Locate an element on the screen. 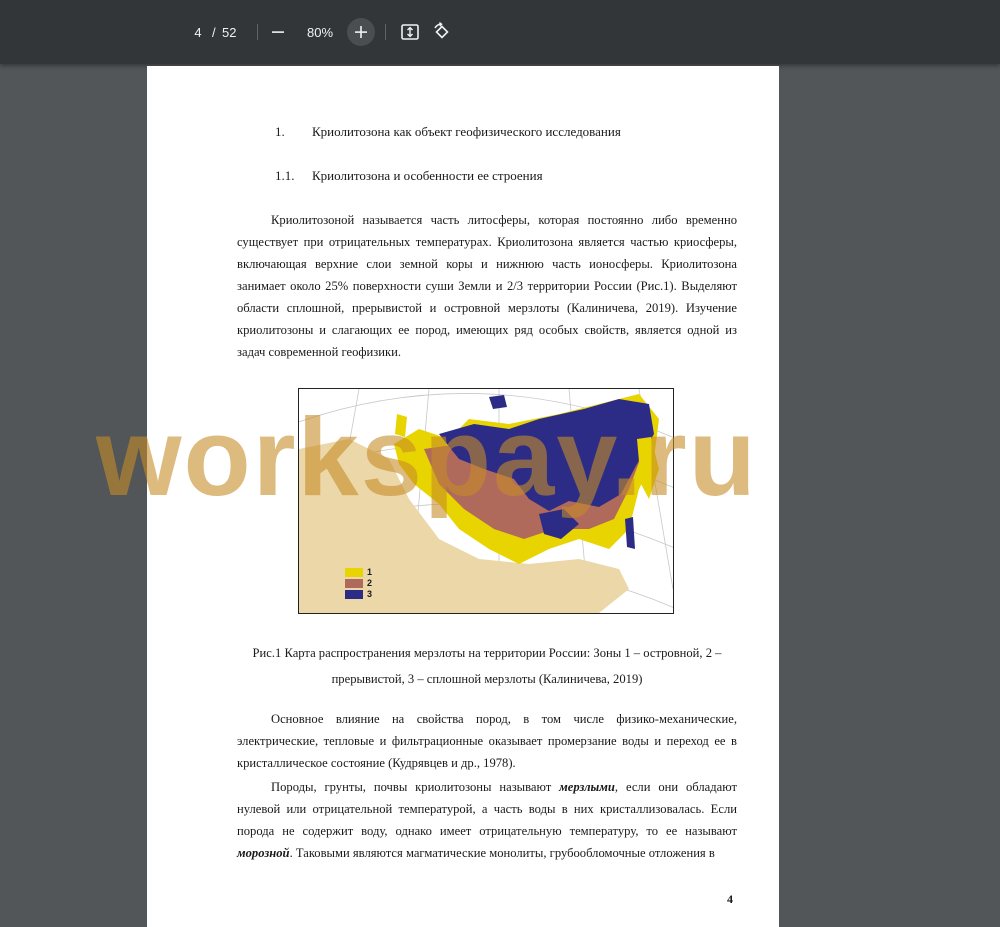 Image resolution: width=1000 pixels, height=927 pixels. rotate-icon is located at coordinates (441, 30).